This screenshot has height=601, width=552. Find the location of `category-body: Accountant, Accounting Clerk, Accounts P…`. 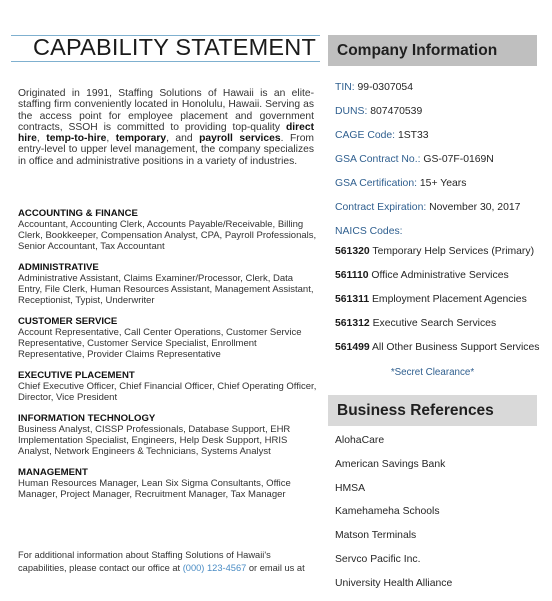

category-body: Accountant, Accounting Clerk, Accounts P… is located at coordinates (167, 235).